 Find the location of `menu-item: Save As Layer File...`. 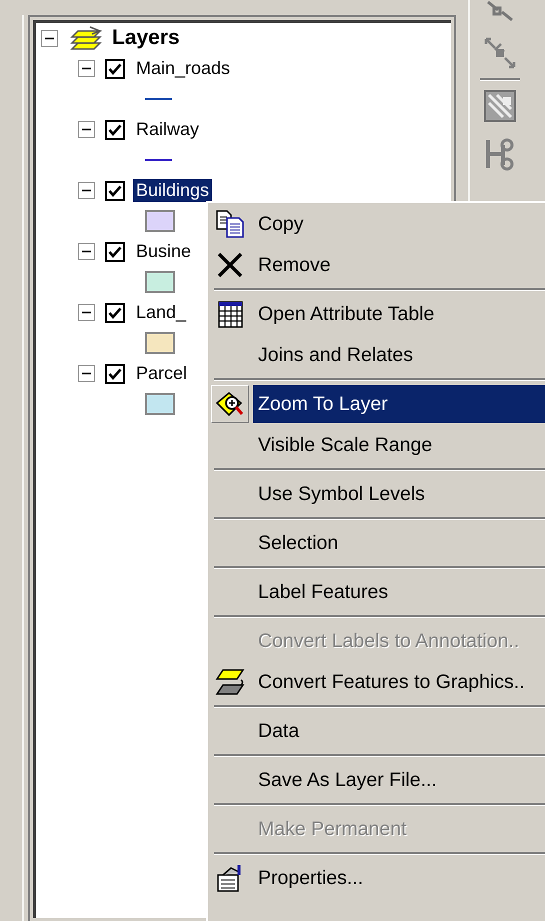

menu-item: Save As Layer File... is located at coordinates (399, 779).